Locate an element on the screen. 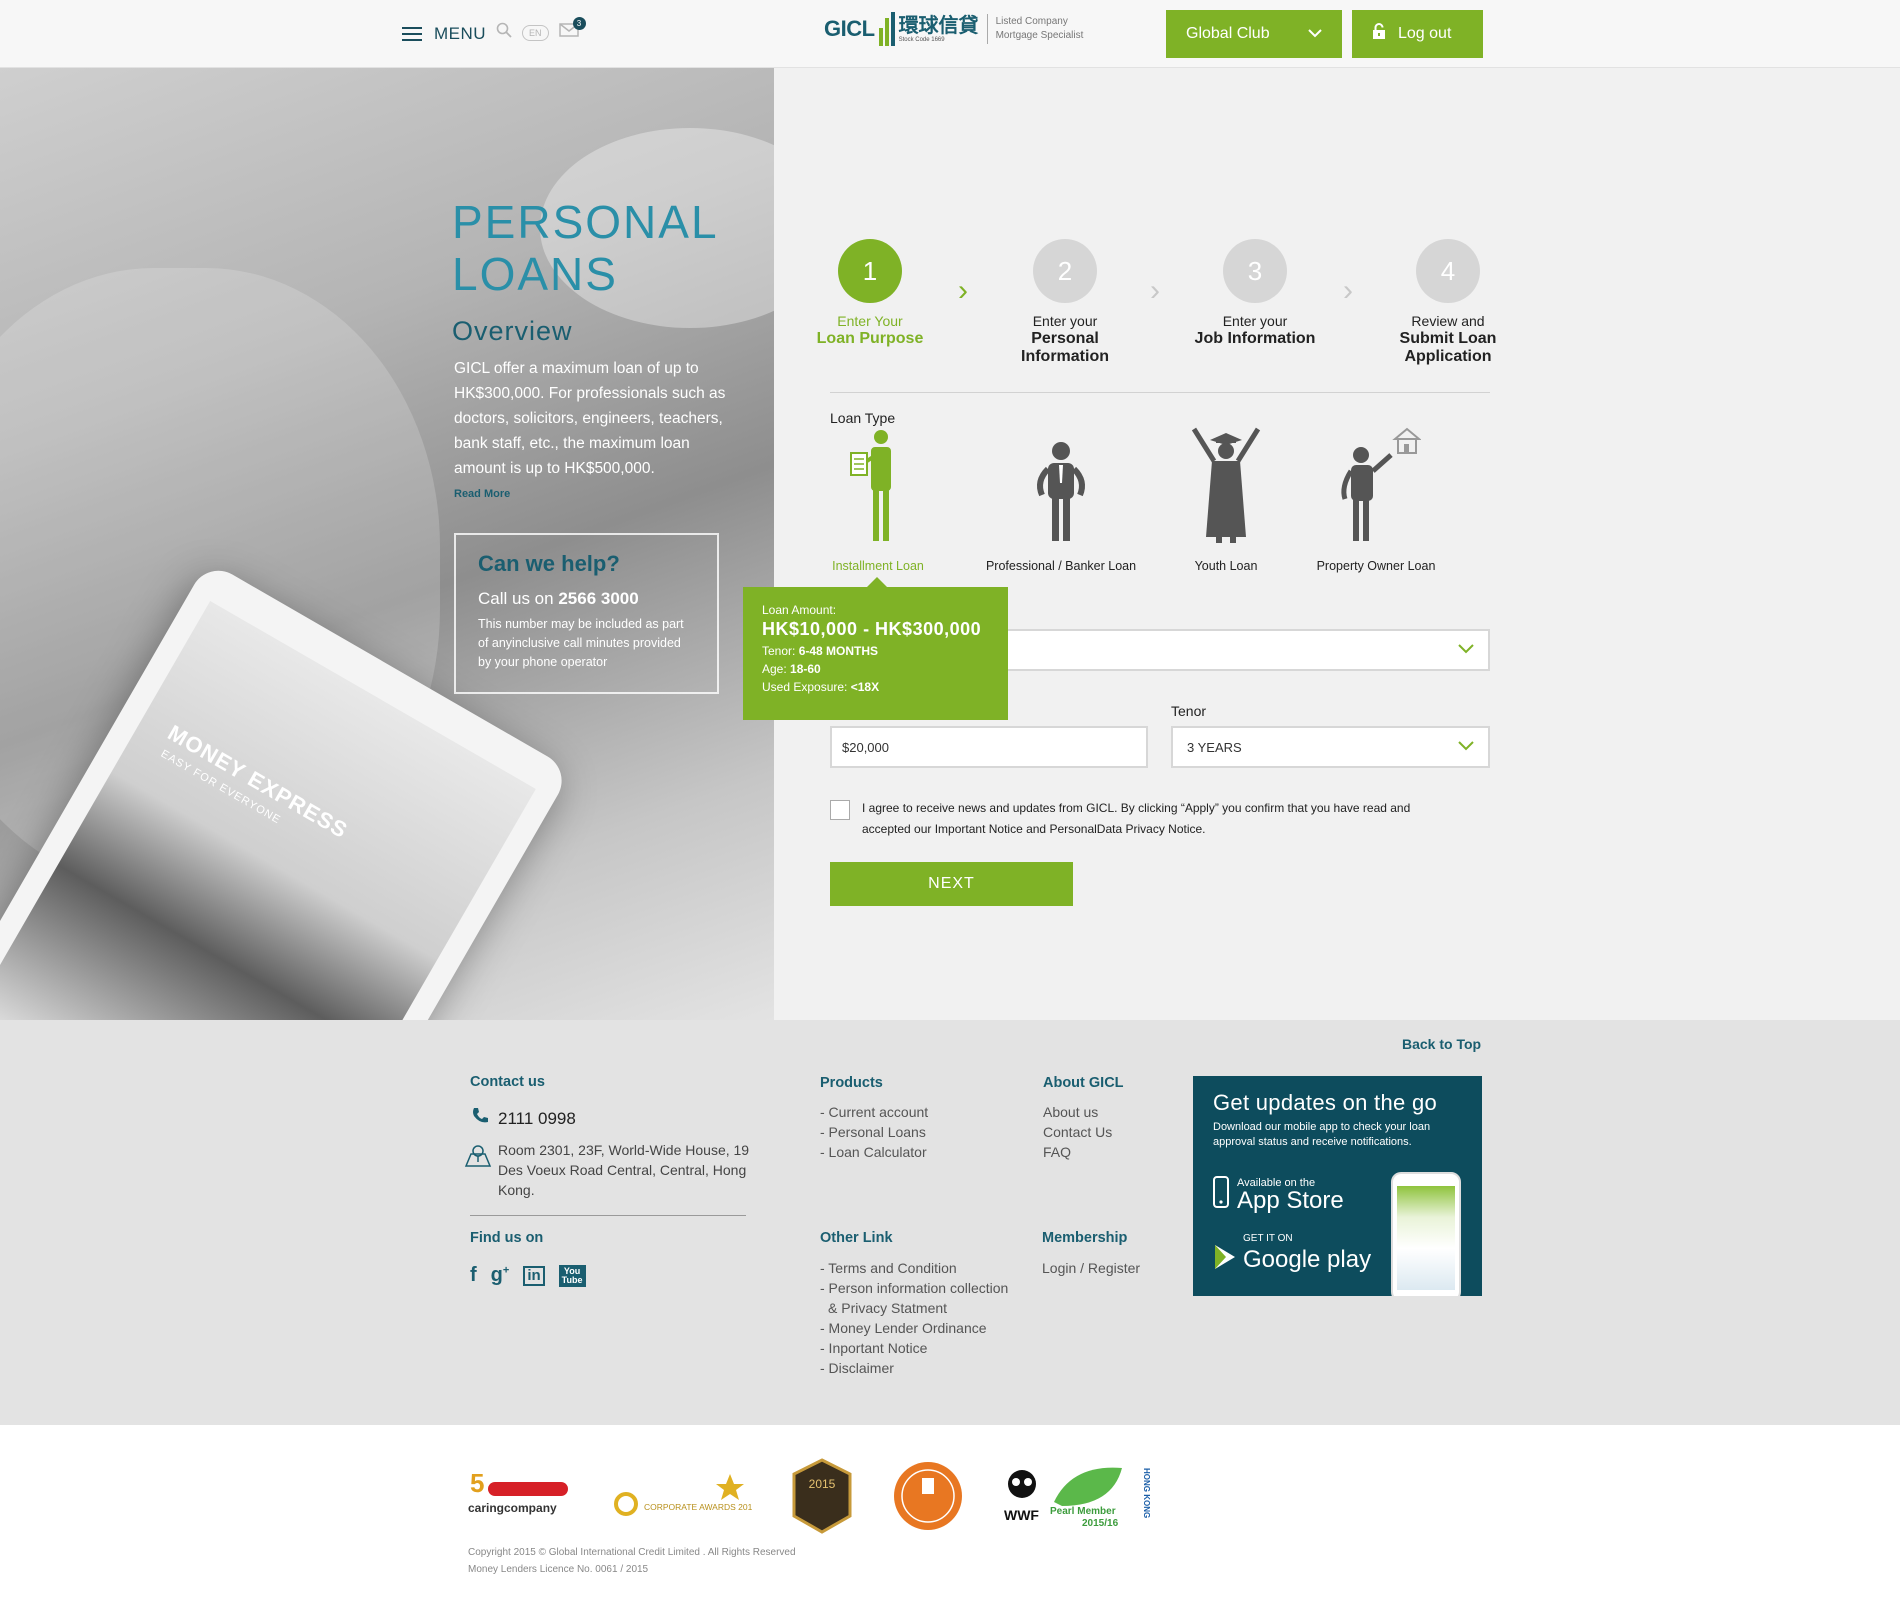  step-4-line-2: Submit Loan Application is located at coordinates (1448, 347).